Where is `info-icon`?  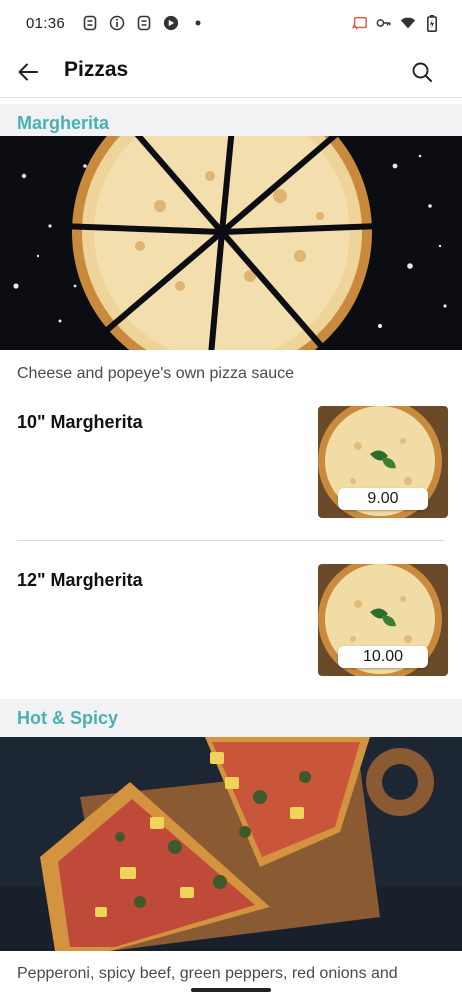 info-icon is located at coordinates (117, 23).